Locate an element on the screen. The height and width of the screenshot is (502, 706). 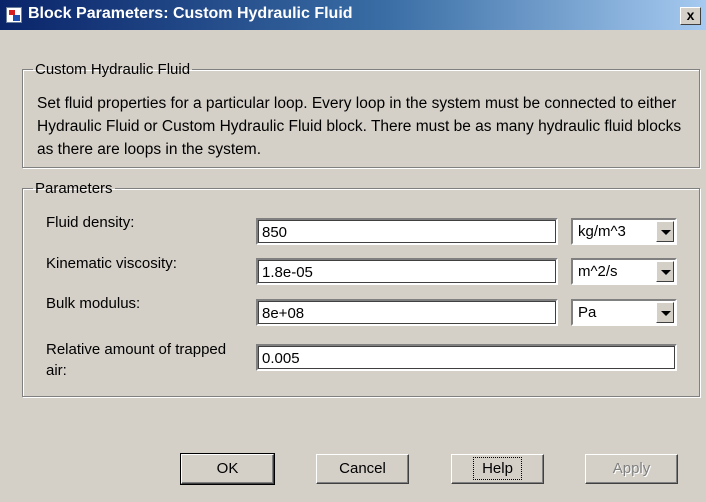
fluid-density-unit-select: kg/m^3 is located at coordinates (624, 231).